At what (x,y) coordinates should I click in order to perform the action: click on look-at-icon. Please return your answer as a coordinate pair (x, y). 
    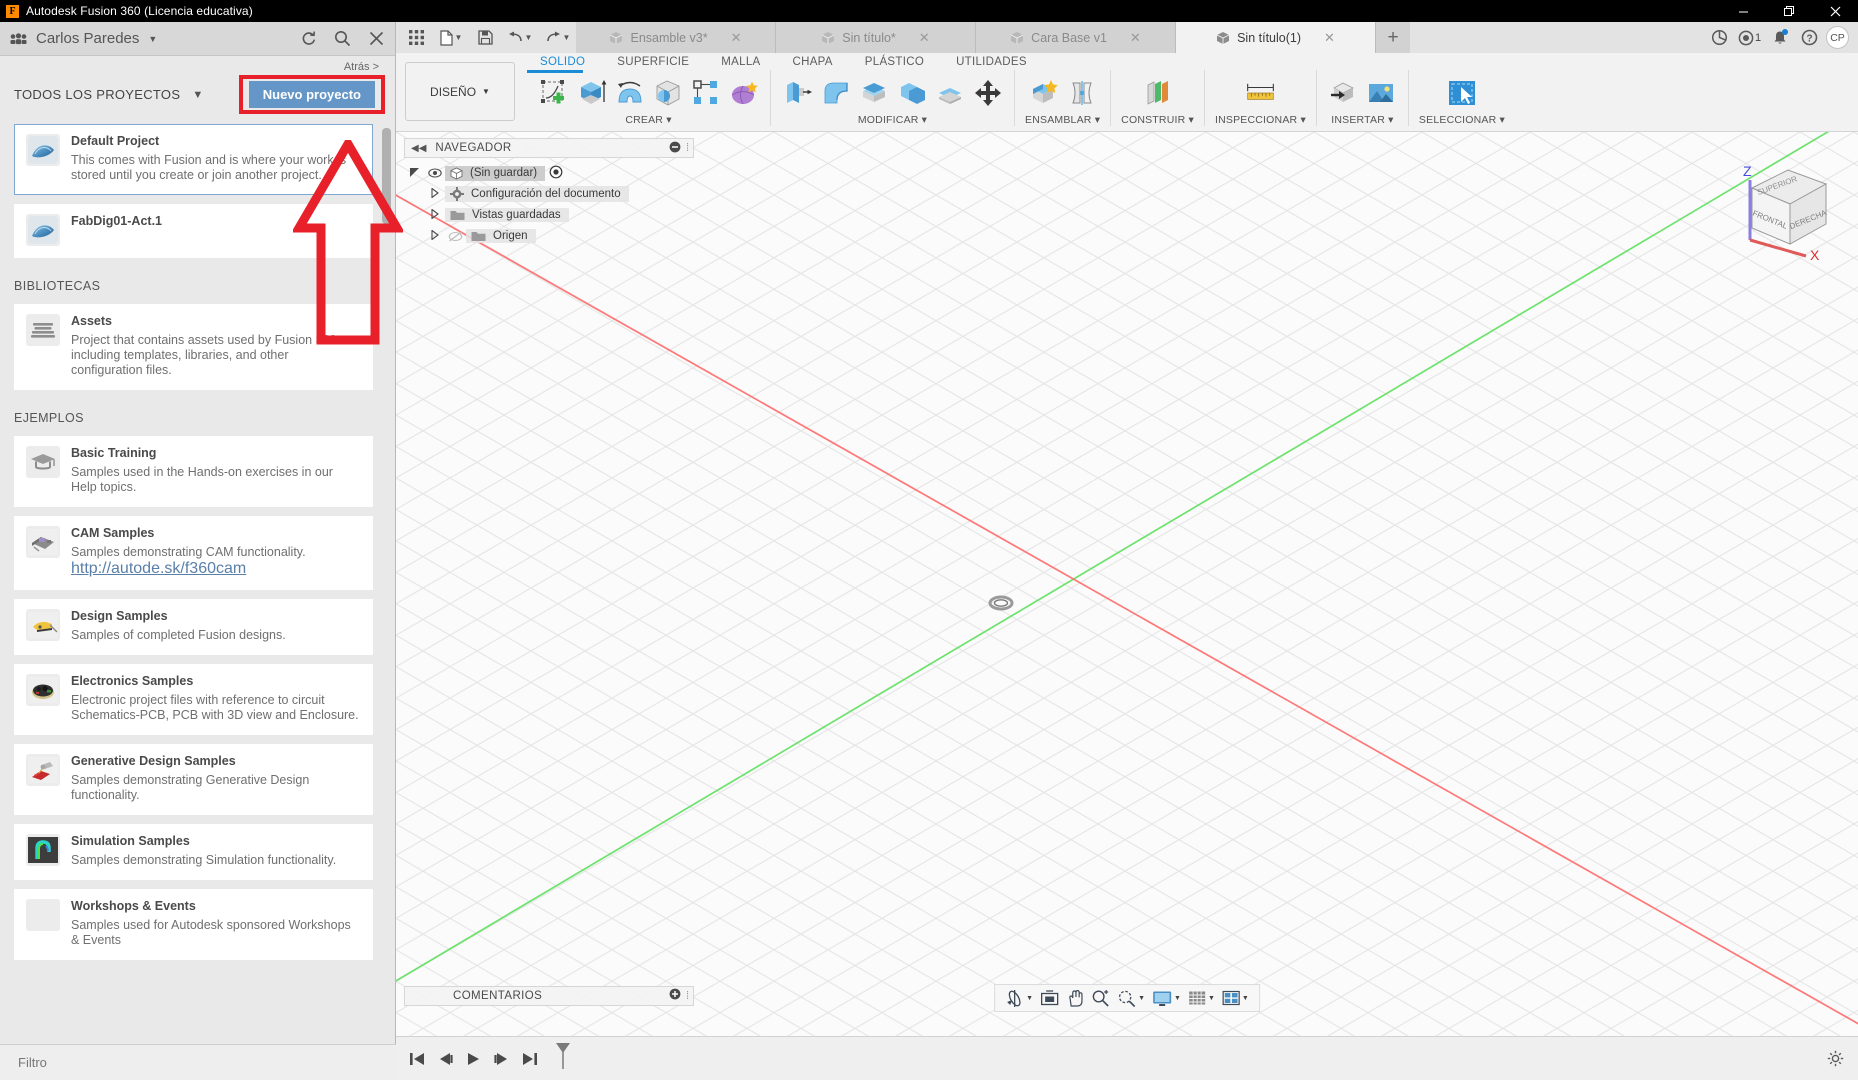
    Looking at the image, I should click on (1049, 998).